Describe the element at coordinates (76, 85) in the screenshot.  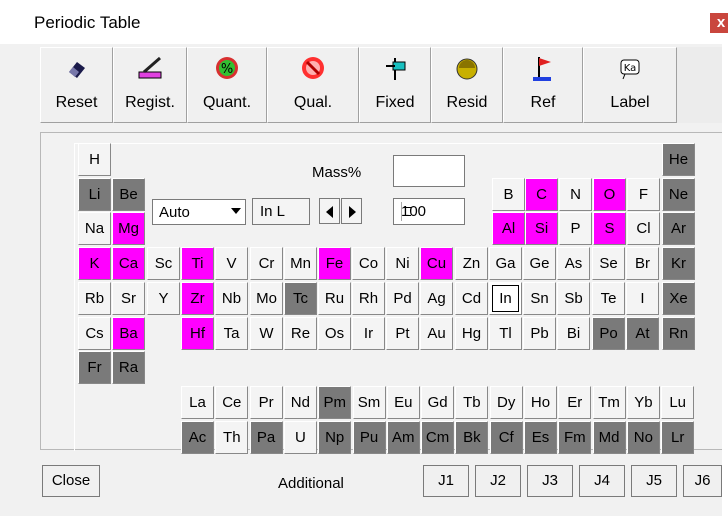
I see `toolbar-button-reset: Reset` at that location.